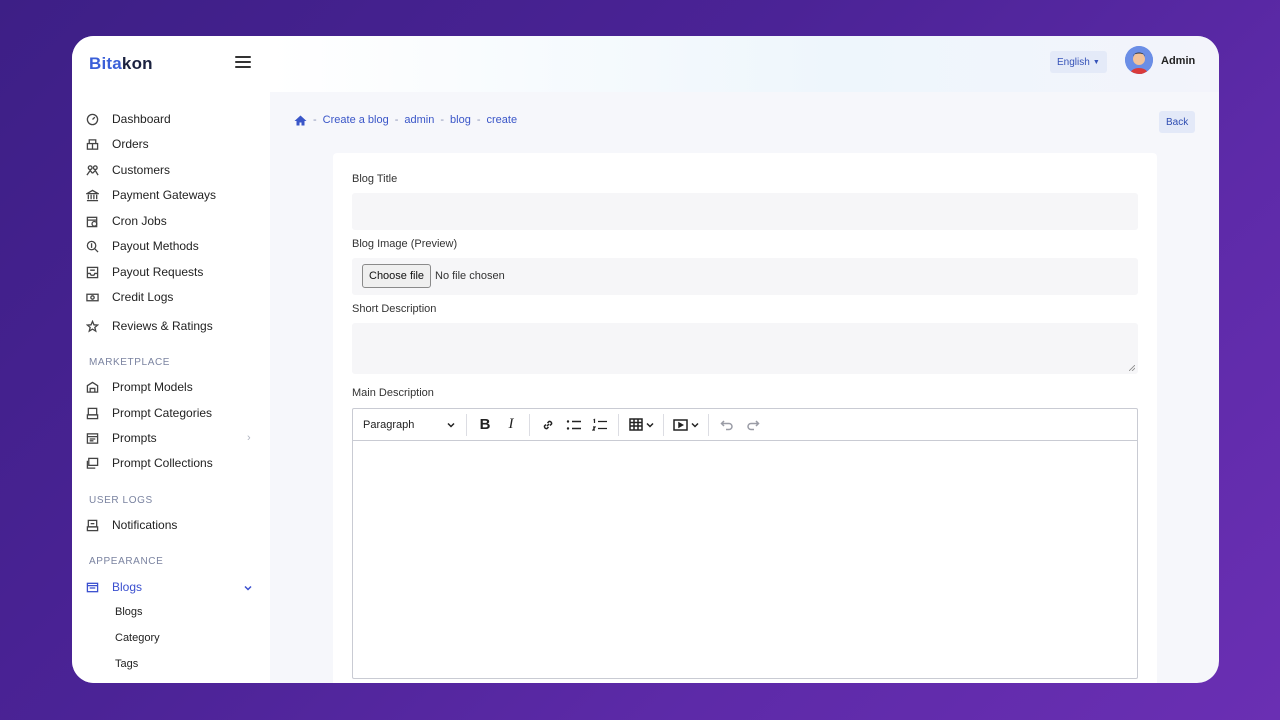  What do you see at coordinates (600, 425) in the screenshot?
I see `numbered-list-button` at bounding box center [600, 425].